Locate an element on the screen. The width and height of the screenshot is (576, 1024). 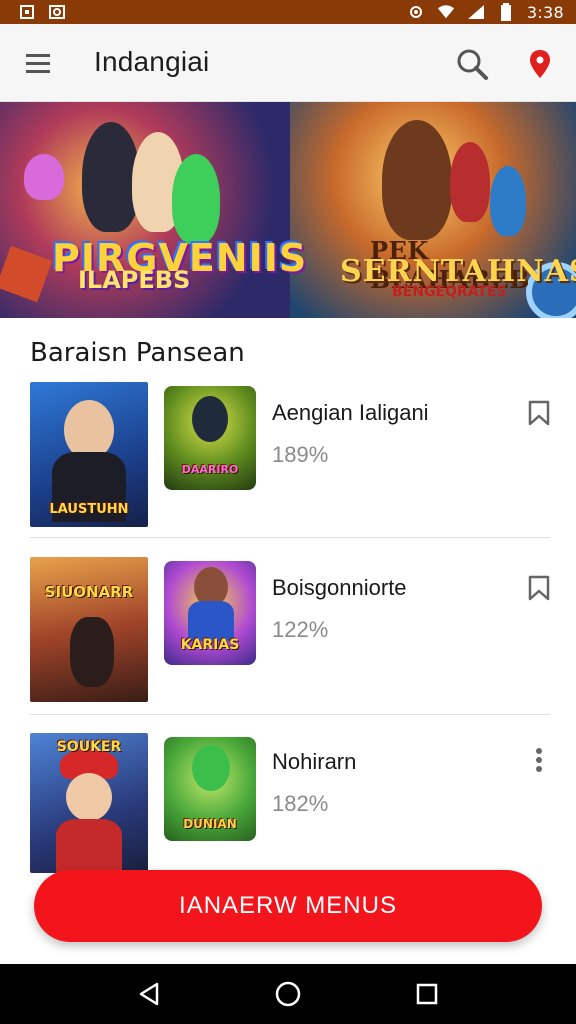
status-right: 3:38 is located at coordinates (485, 12).